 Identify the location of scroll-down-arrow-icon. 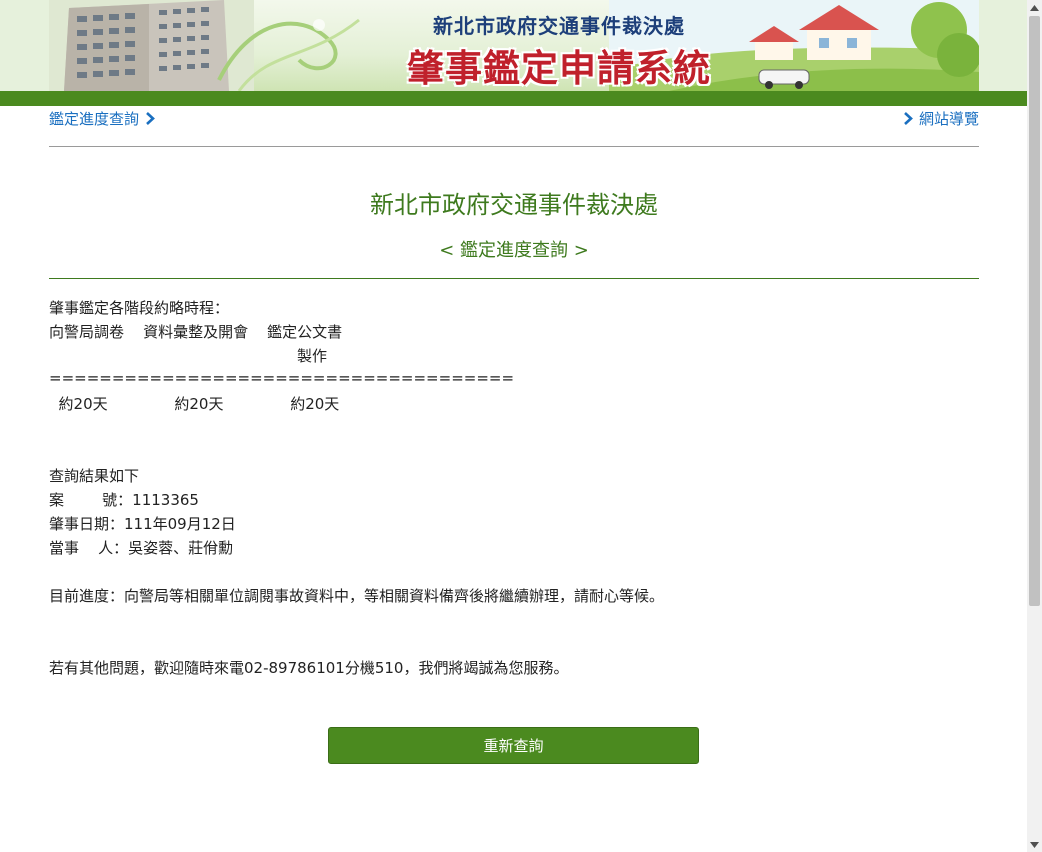
(1034, 844).